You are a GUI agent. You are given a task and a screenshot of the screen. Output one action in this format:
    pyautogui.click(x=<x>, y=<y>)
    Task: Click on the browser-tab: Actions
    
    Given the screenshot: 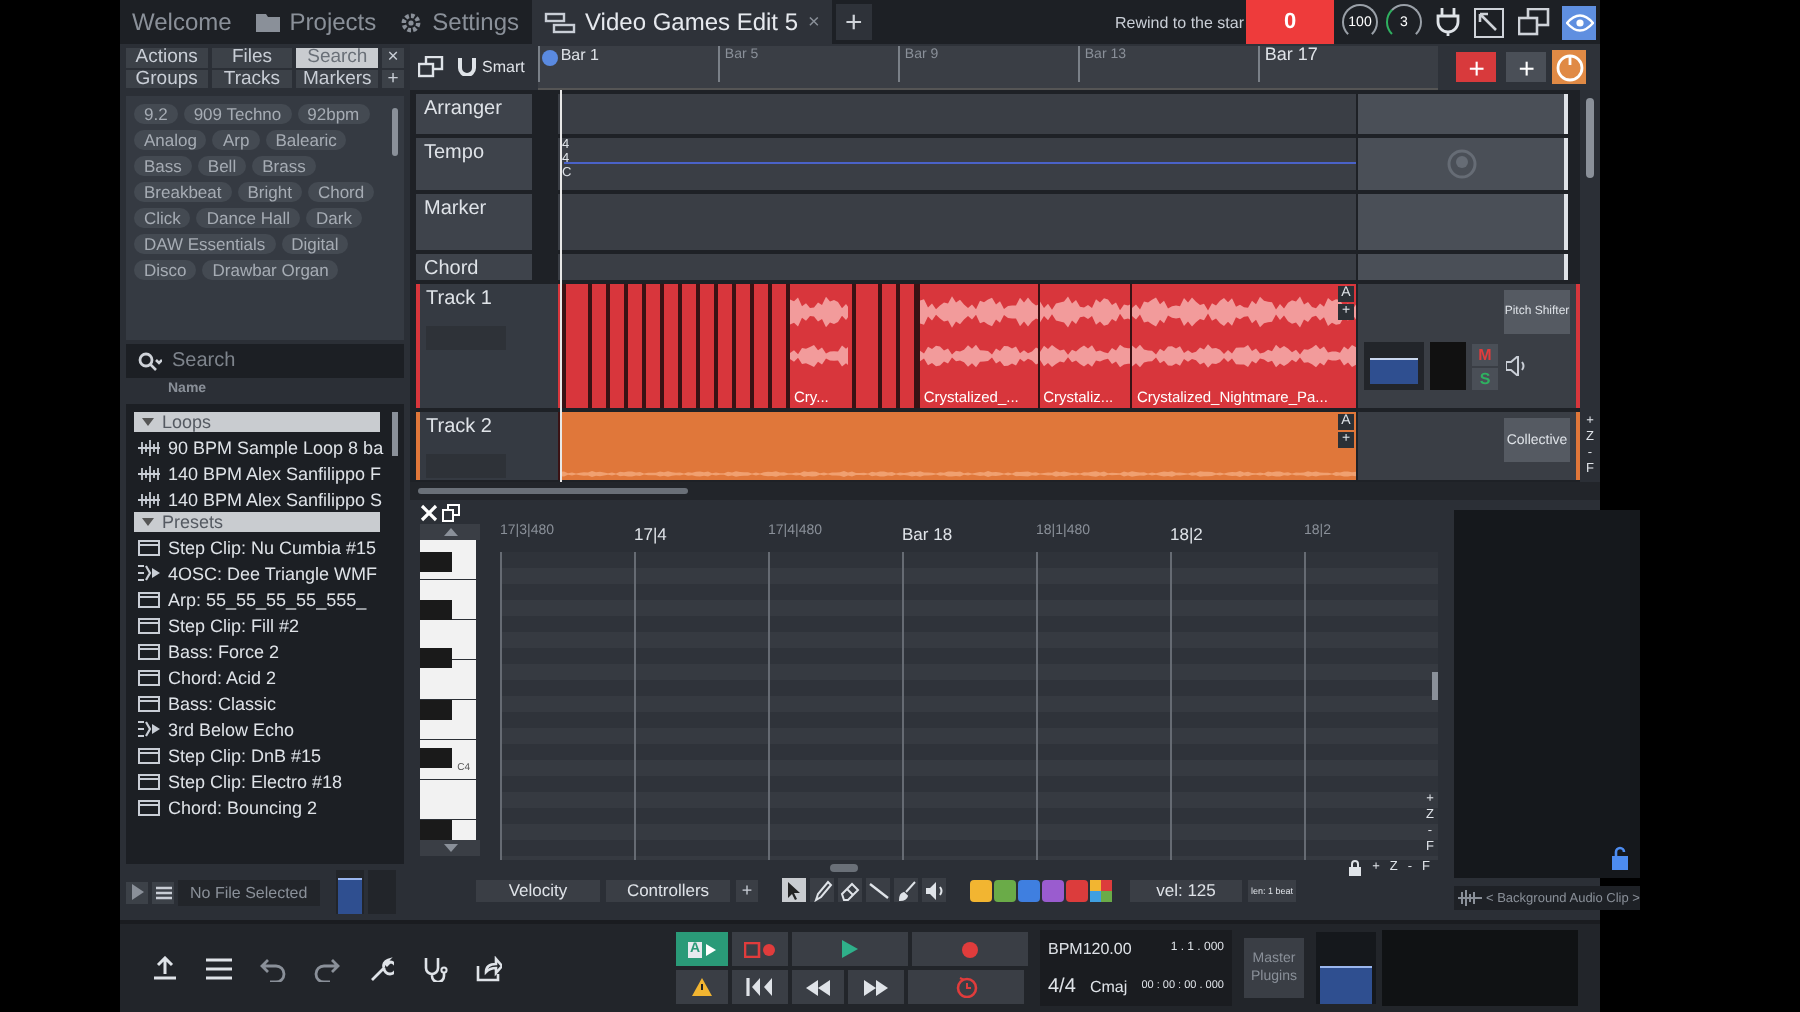 What is the action you would take?
    pyautogui.click(x=167, y=57)
    